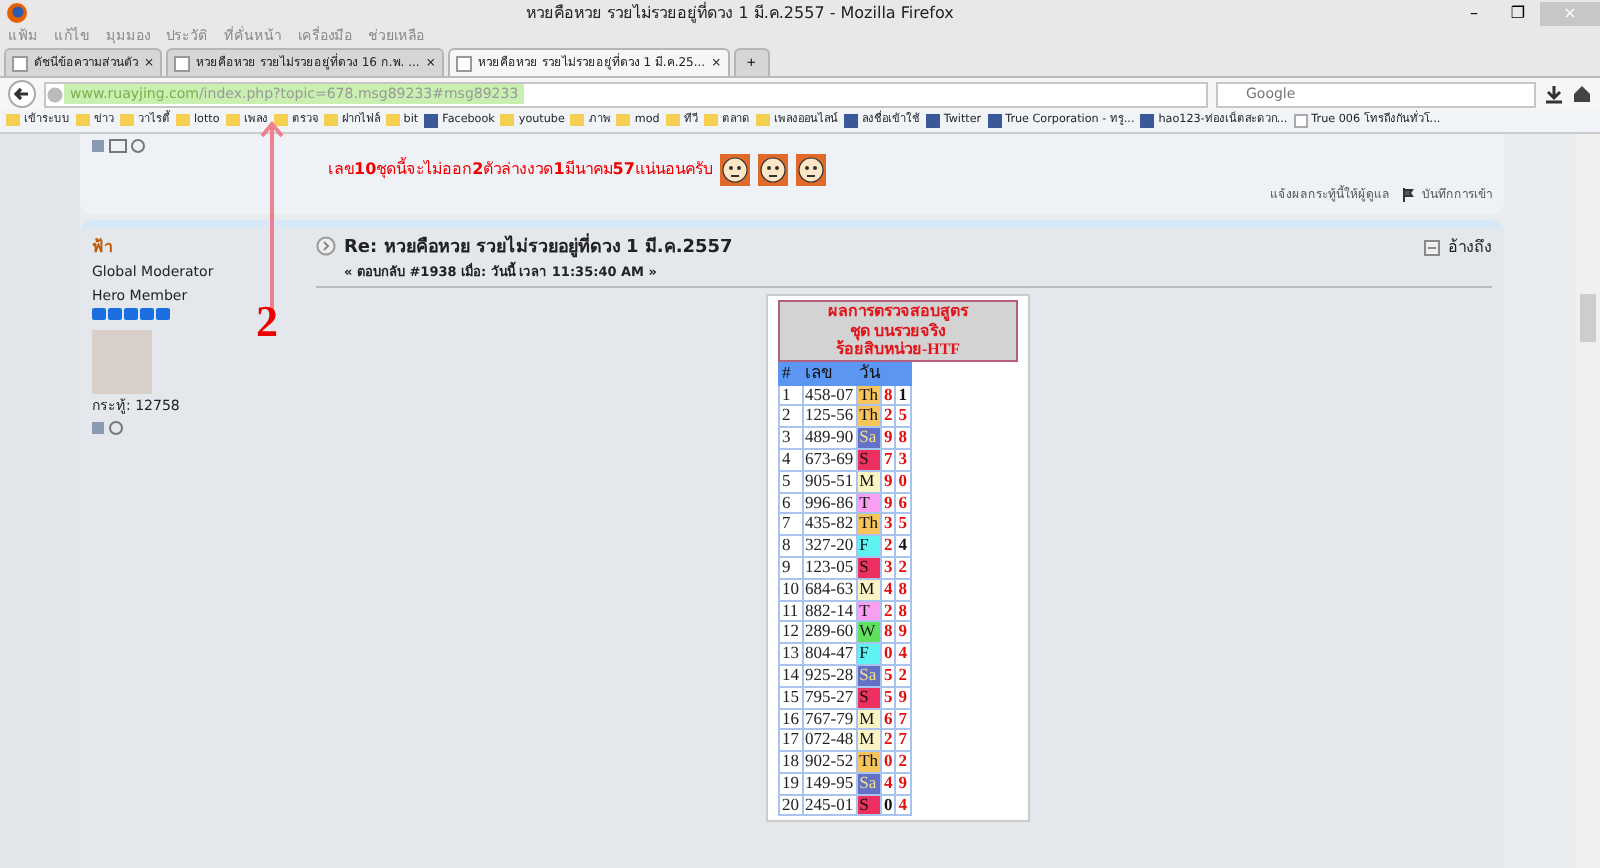 The image size is (1600, 868). I want to click on table-cell: 996-86, so click(829, 503).